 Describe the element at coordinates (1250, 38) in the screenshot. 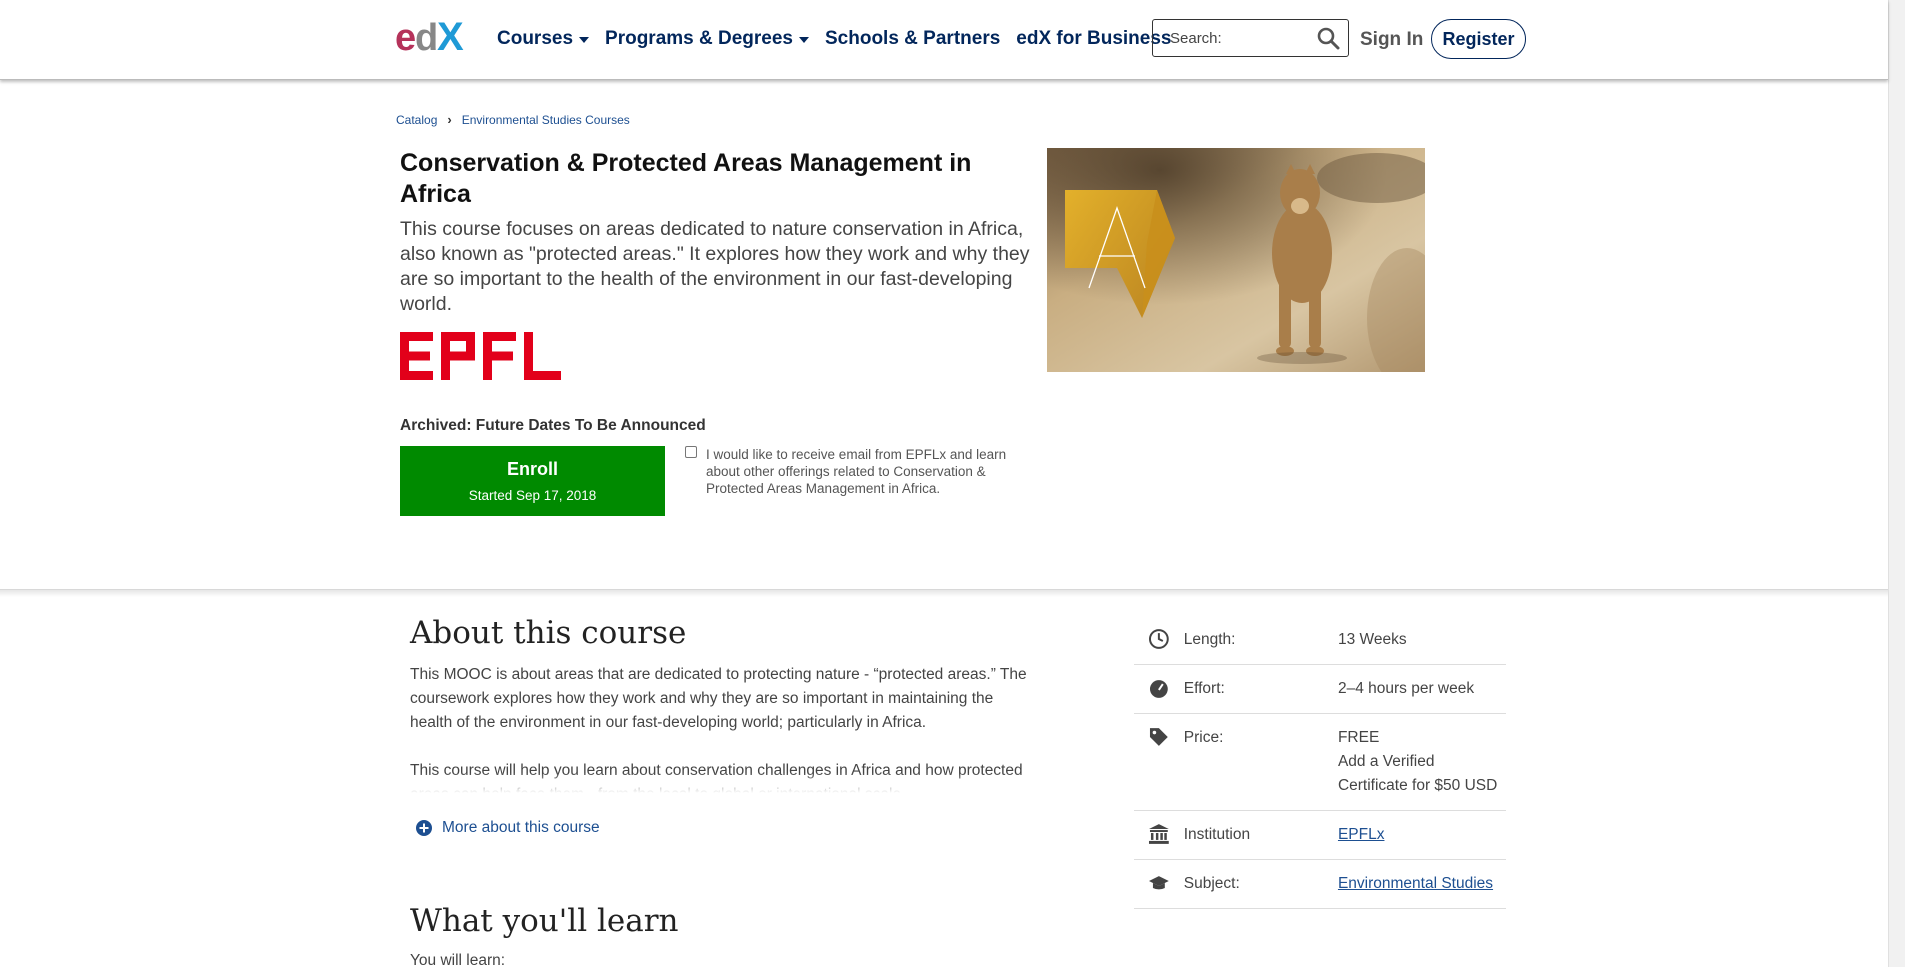

I see `search-input: Search:` at that location.